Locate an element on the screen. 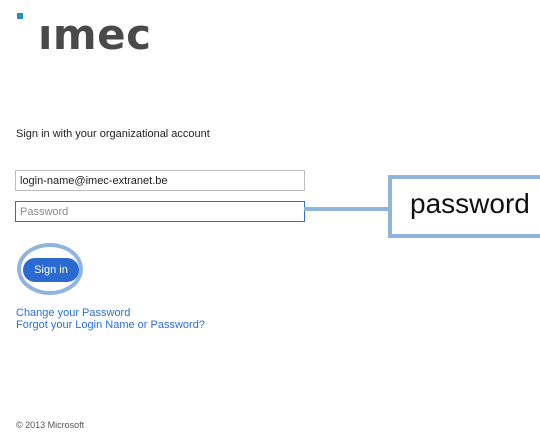 This screenshot has height=438, width=540. change-password-link: Change your Password is located at coordinates (73, 313).